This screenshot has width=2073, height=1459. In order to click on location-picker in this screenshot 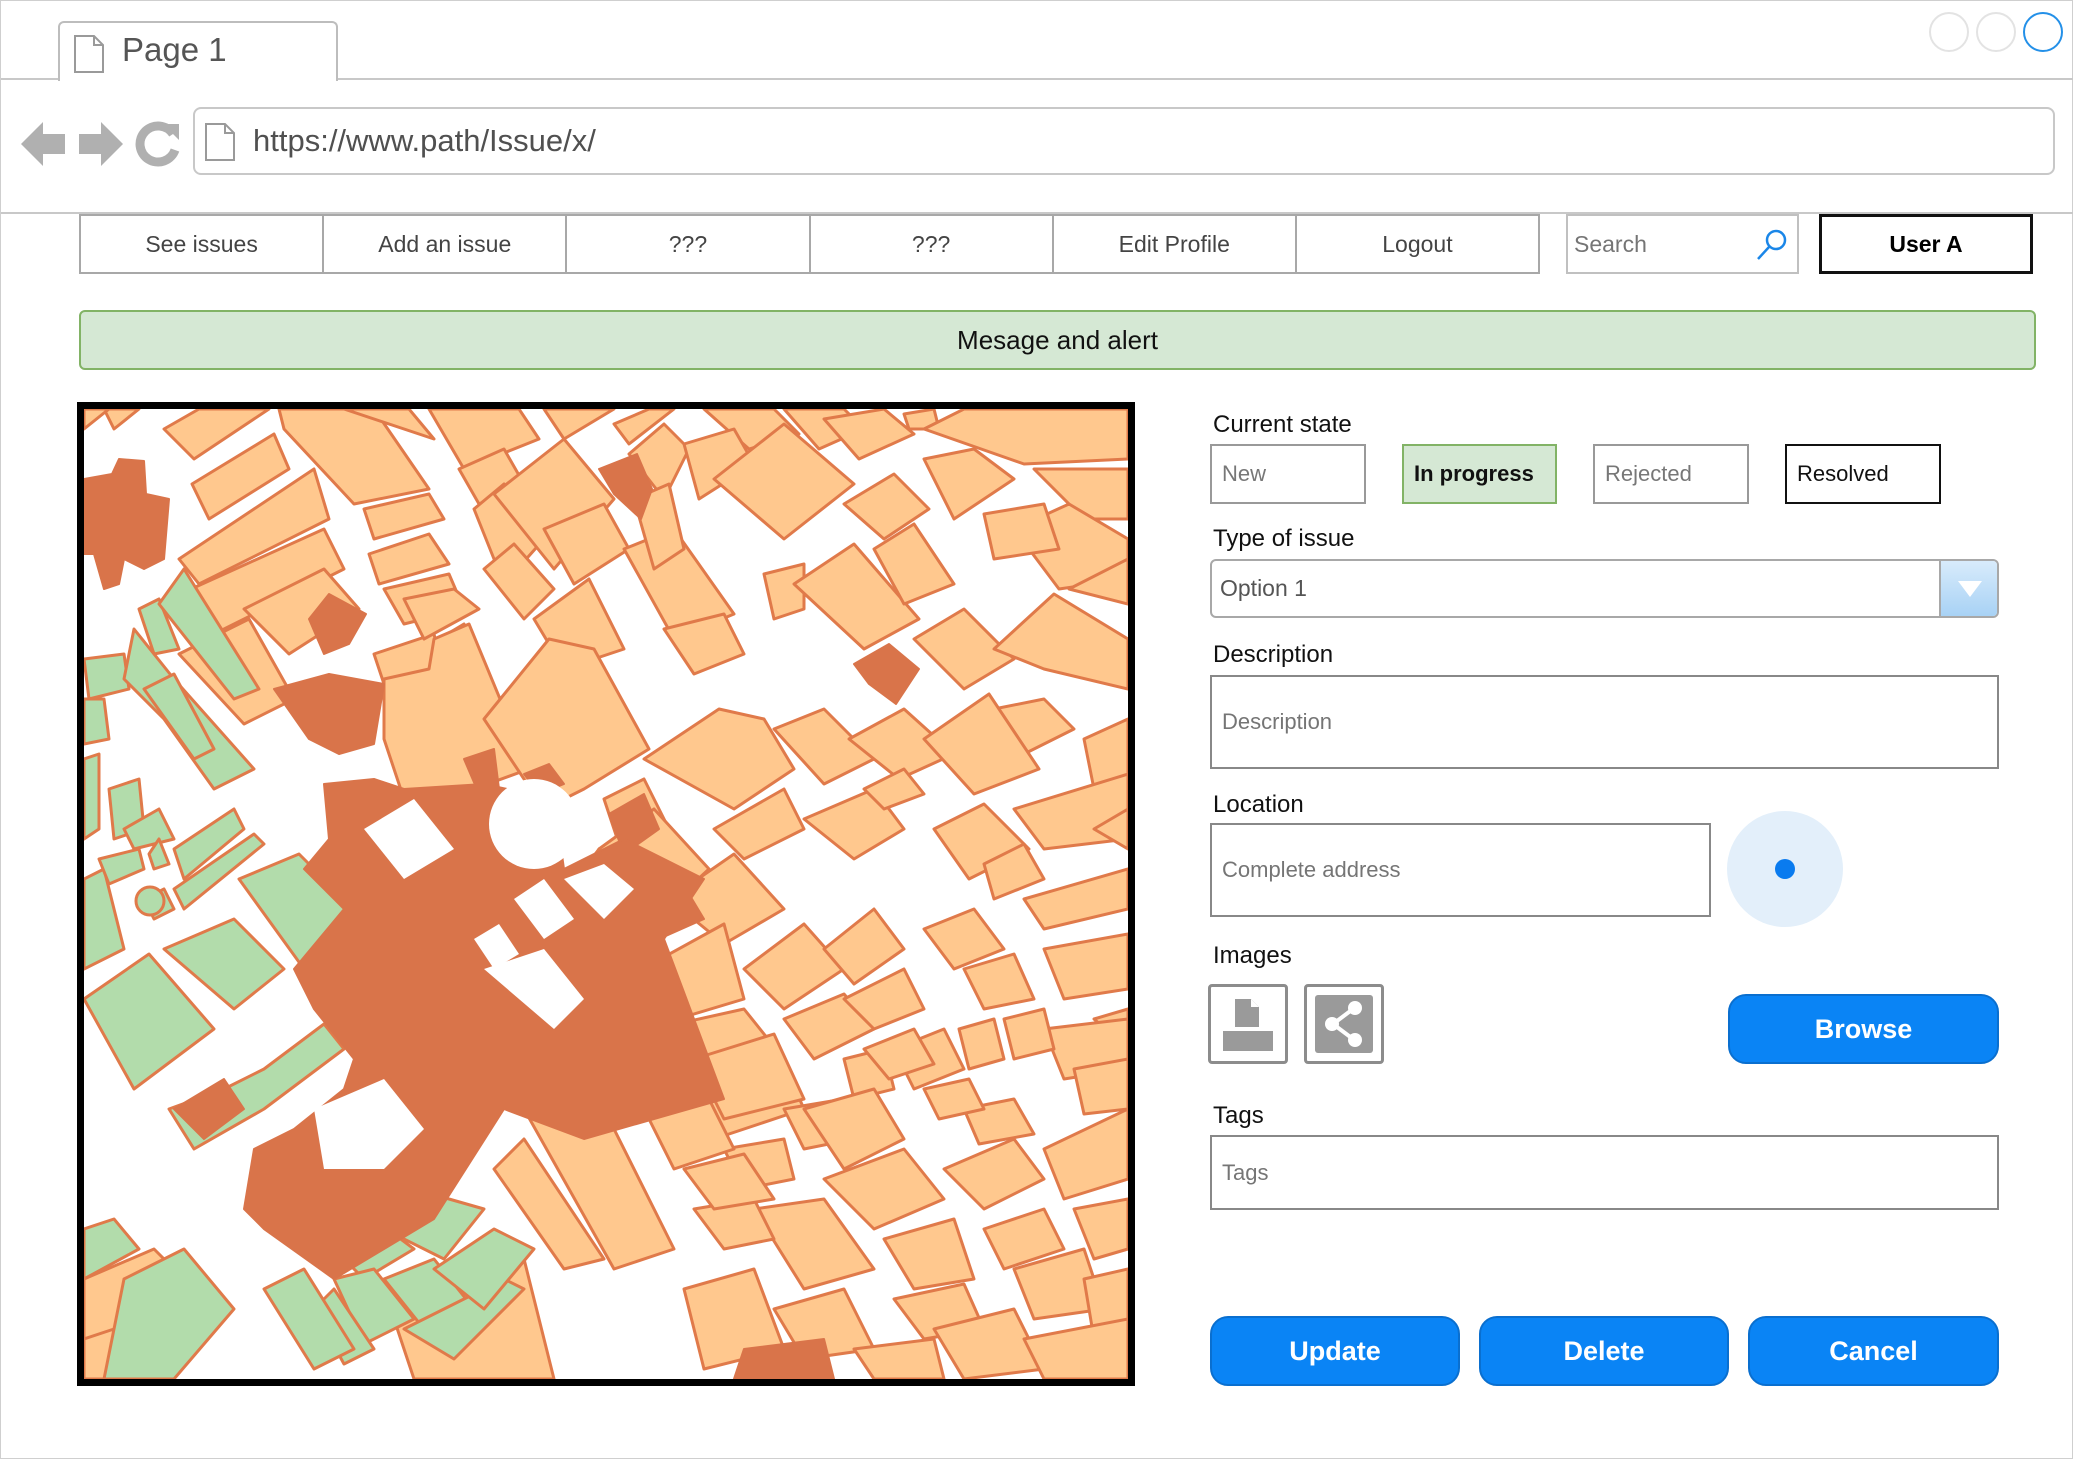, I will do `click(1785, 869)`.